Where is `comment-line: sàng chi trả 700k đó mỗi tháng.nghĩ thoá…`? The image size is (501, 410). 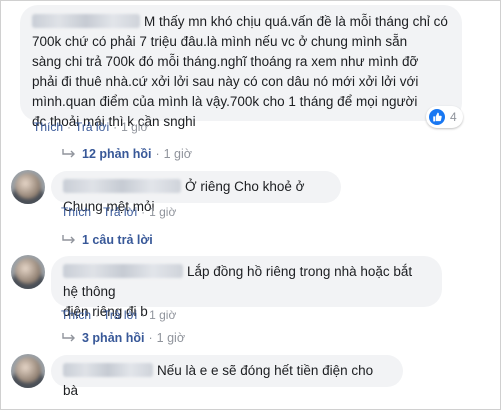 comment-line: sàng chi trả 700k đó mỗi tháng.nghĩ thoá… is located at coordinates (225, 61).